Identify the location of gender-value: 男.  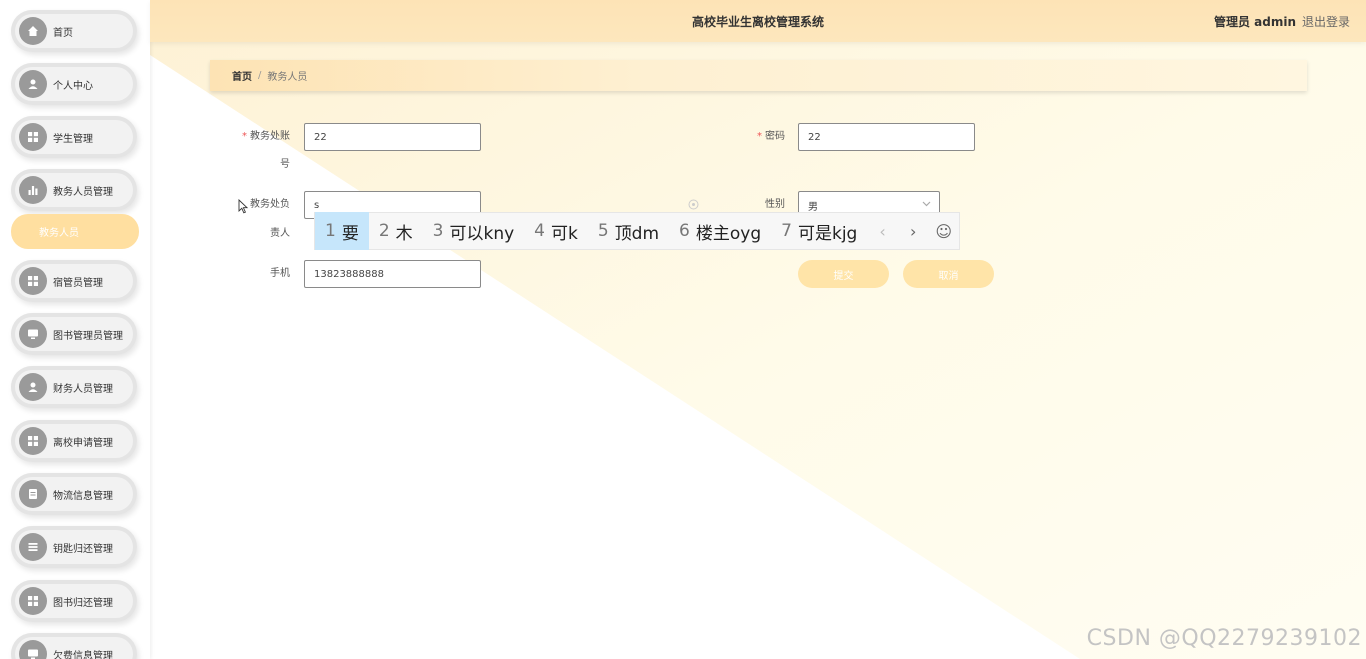
(813, 207).